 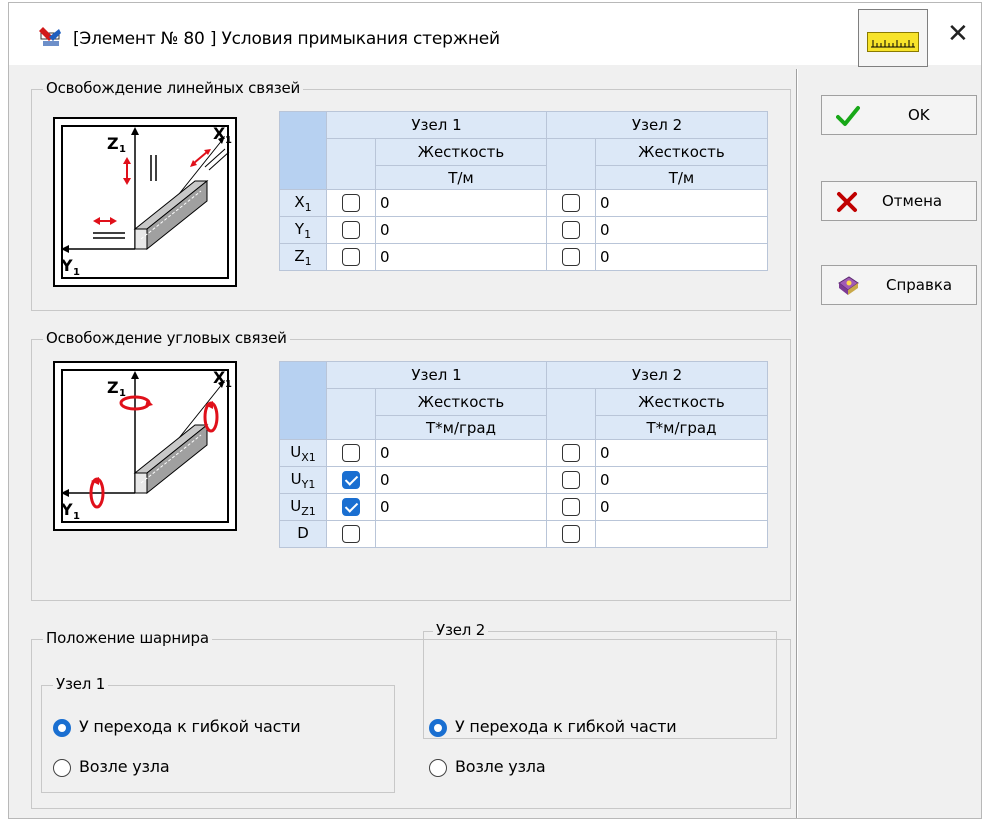 What do you see at coordinates (173, 88) in the screenshot?
I see `linear-release-legend: Освобождение линейных связей` at bounding box center [173, 88].